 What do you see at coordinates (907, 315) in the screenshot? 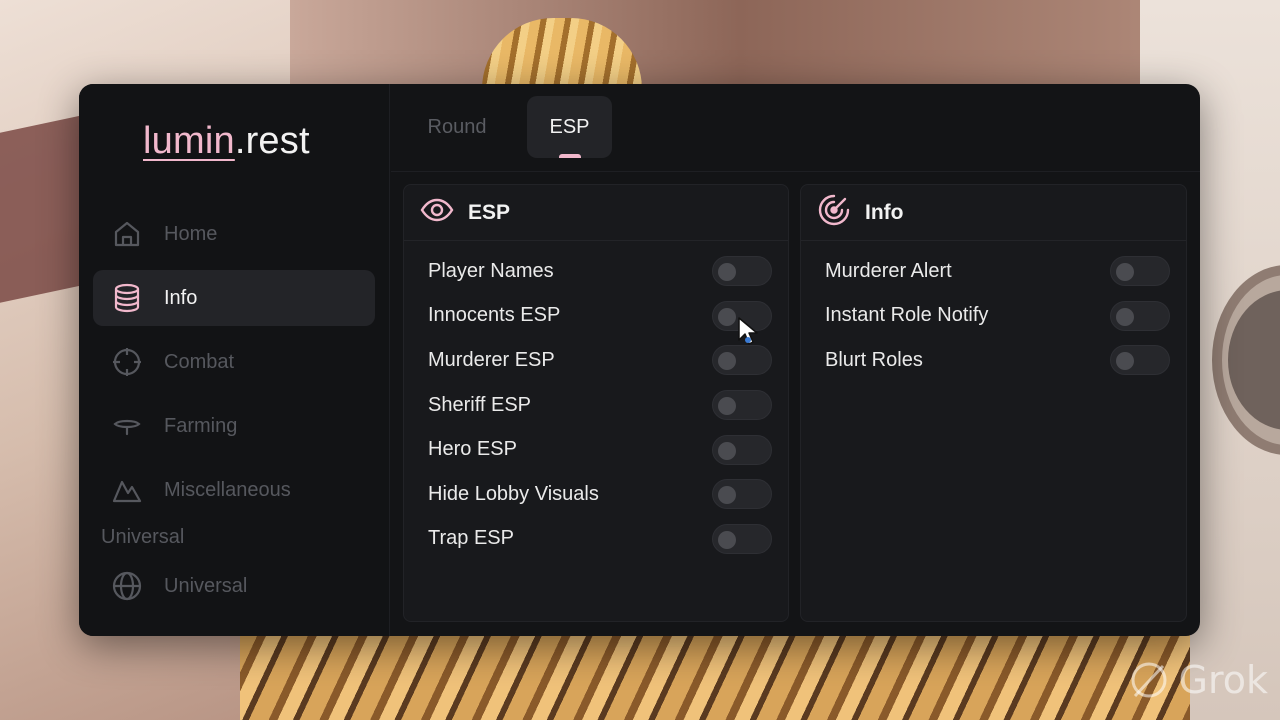
I see `option-label: Instant Role Notify` at bounding box center [907, 315].